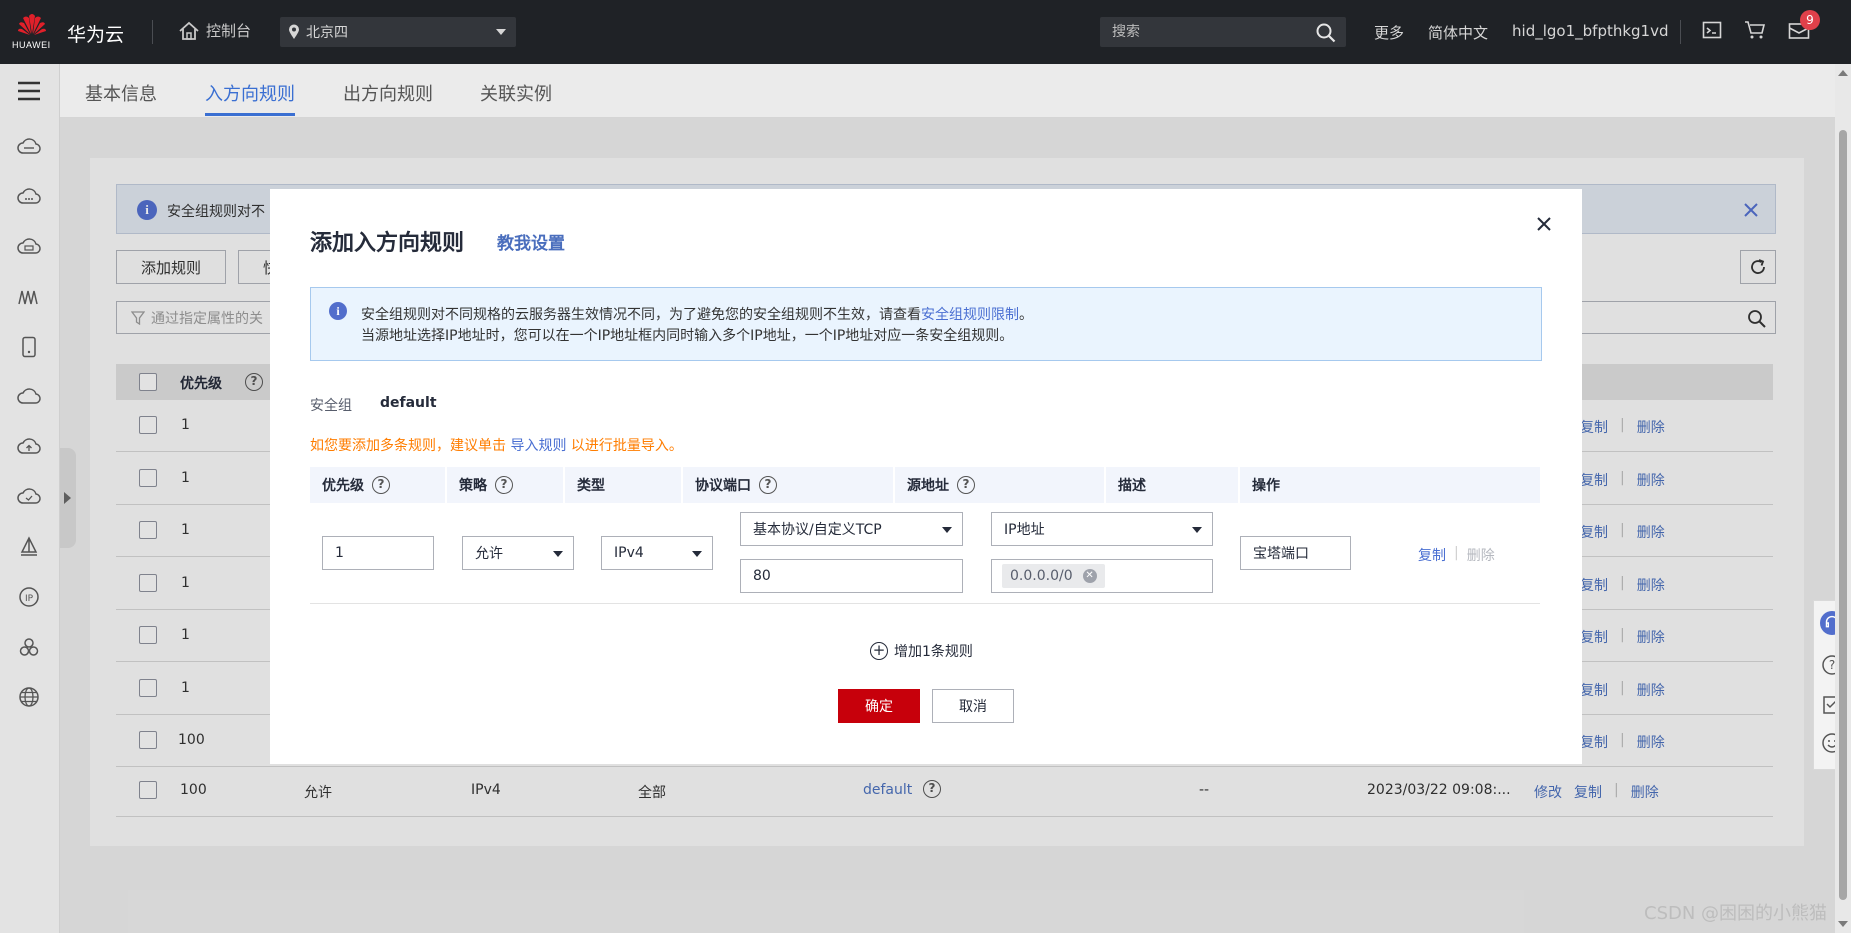 The width and height of the screenshot is (1851, 933). I want to click on service-sidebar: IP, so click(30, 498).